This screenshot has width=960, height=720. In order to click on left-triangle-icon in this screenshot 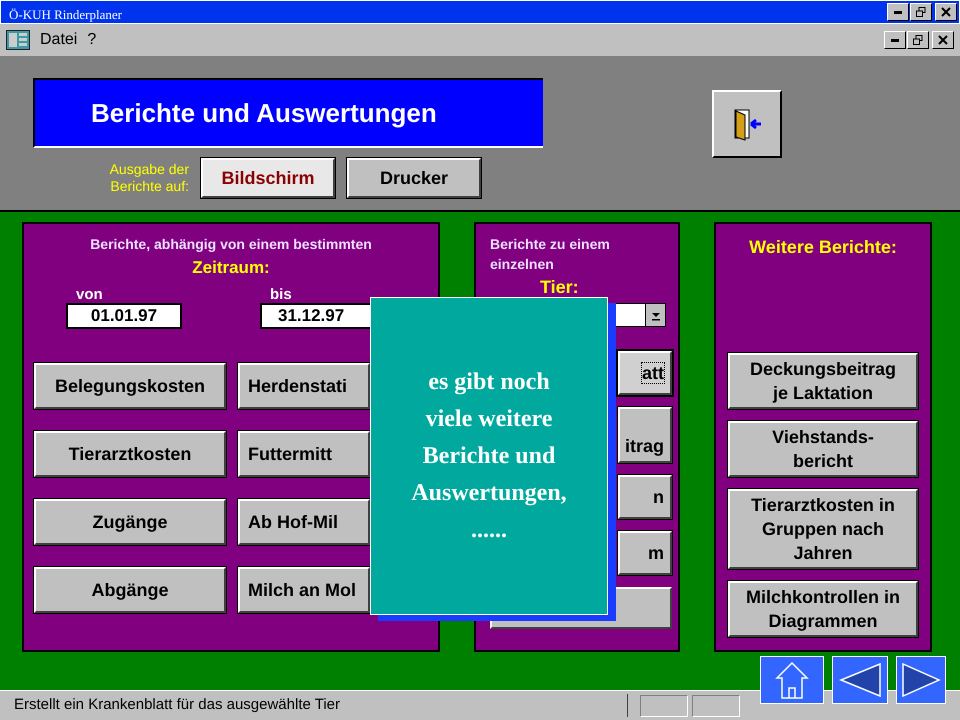, I will do `click(860, 680)`.